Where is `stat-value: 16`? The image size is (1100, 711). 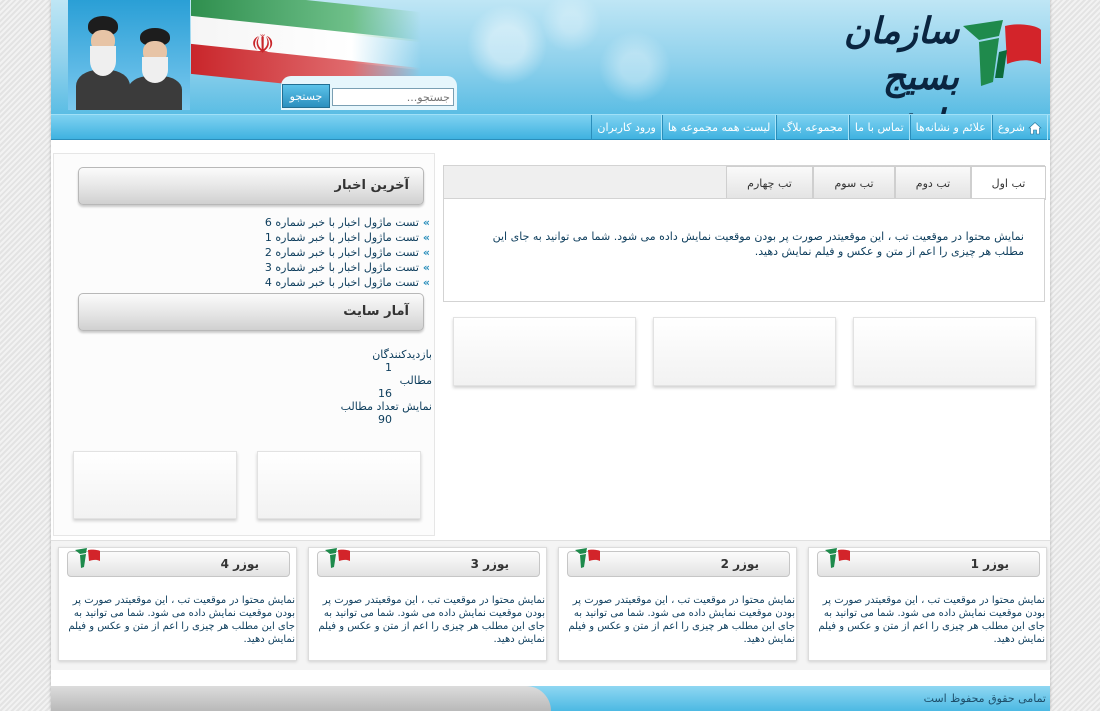 stat-value: 16 is located at coordinates (385, 393).